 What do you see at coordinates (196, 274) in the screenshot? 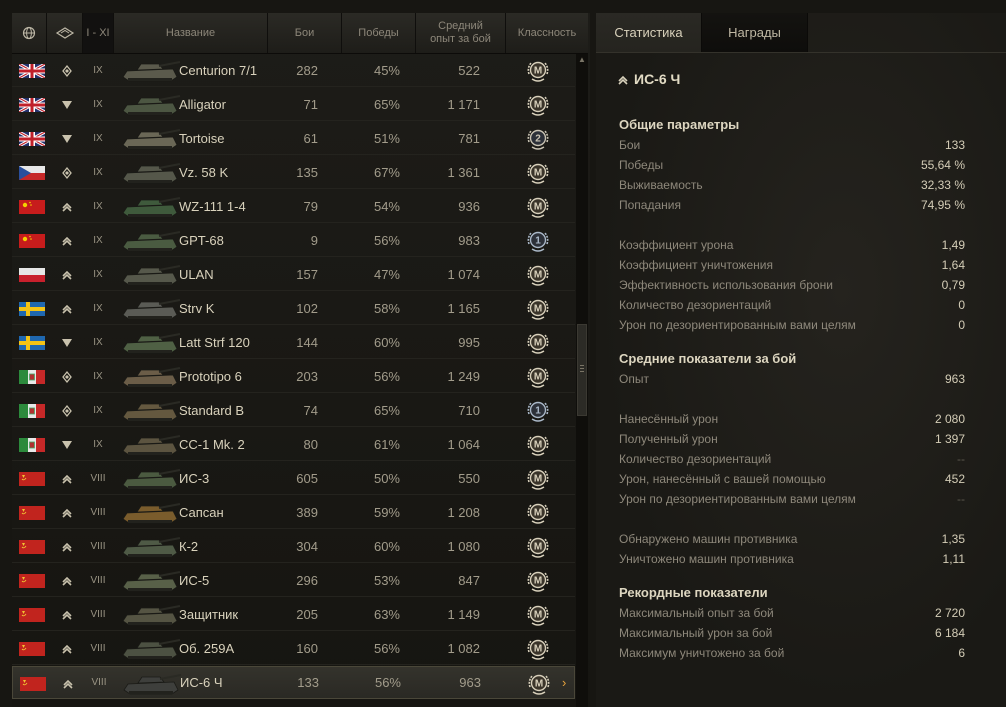
I see `vehicle-name-cell: ULAN` at bounding box center [196, 274].